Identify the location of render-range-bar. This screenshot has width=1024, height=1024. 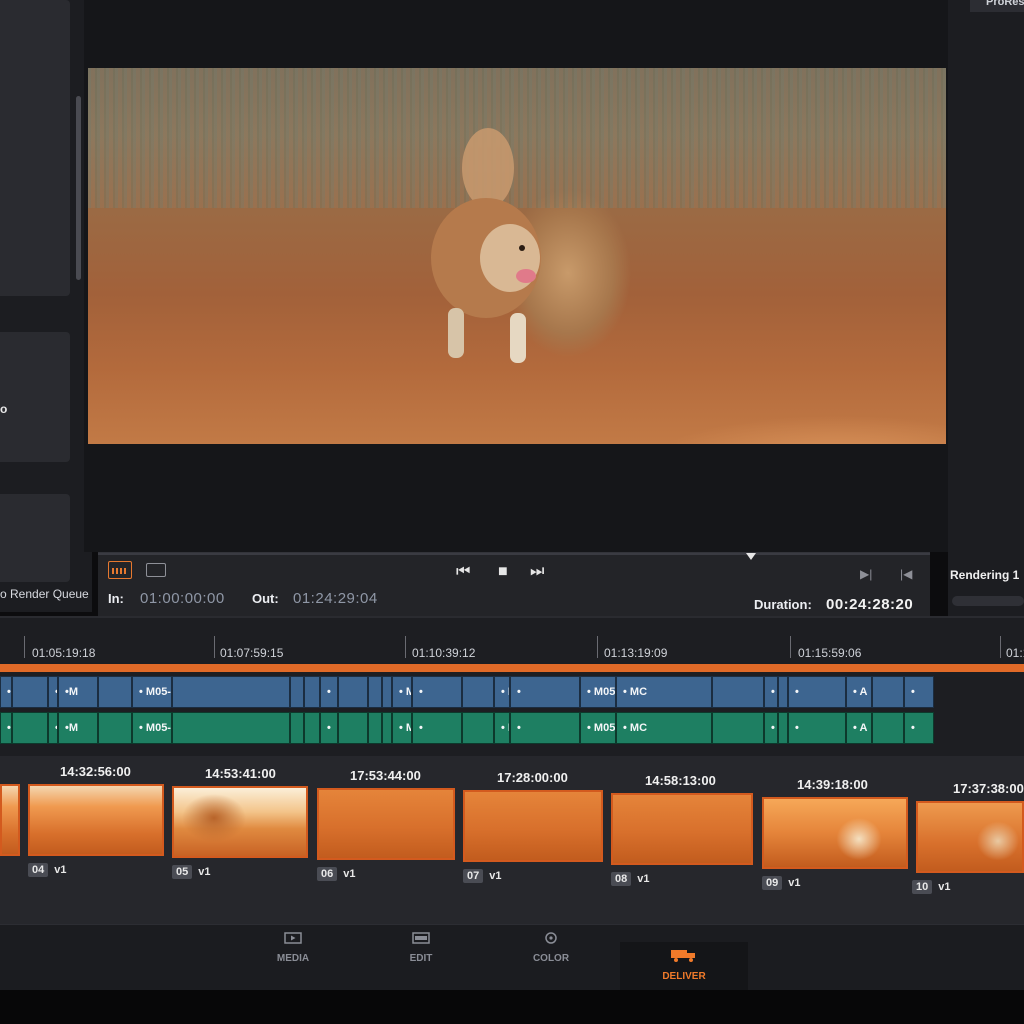
(512, 668).